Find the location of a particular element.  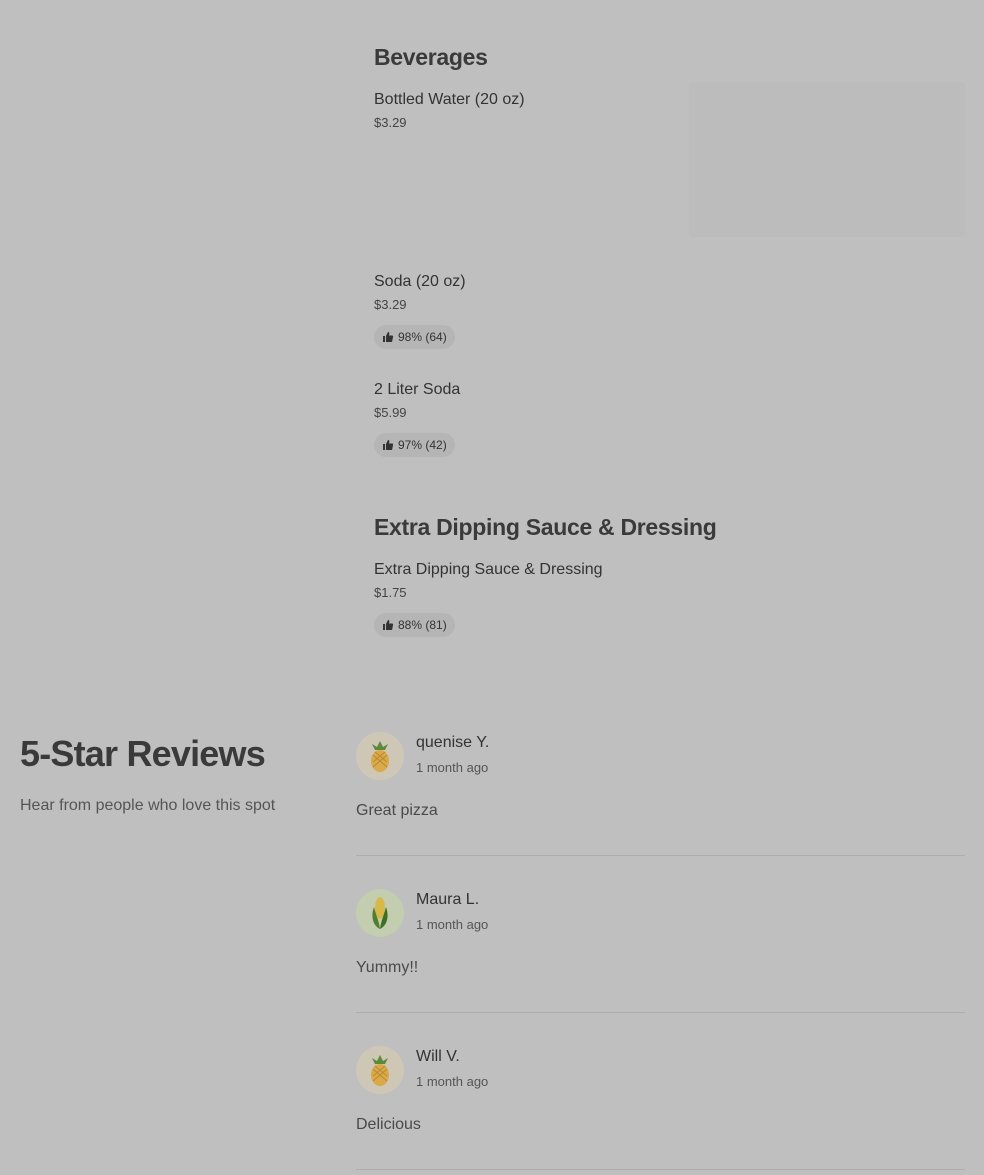

reviews-subtitle: Hear from people who love this spot is located at coordinates (148, 805).